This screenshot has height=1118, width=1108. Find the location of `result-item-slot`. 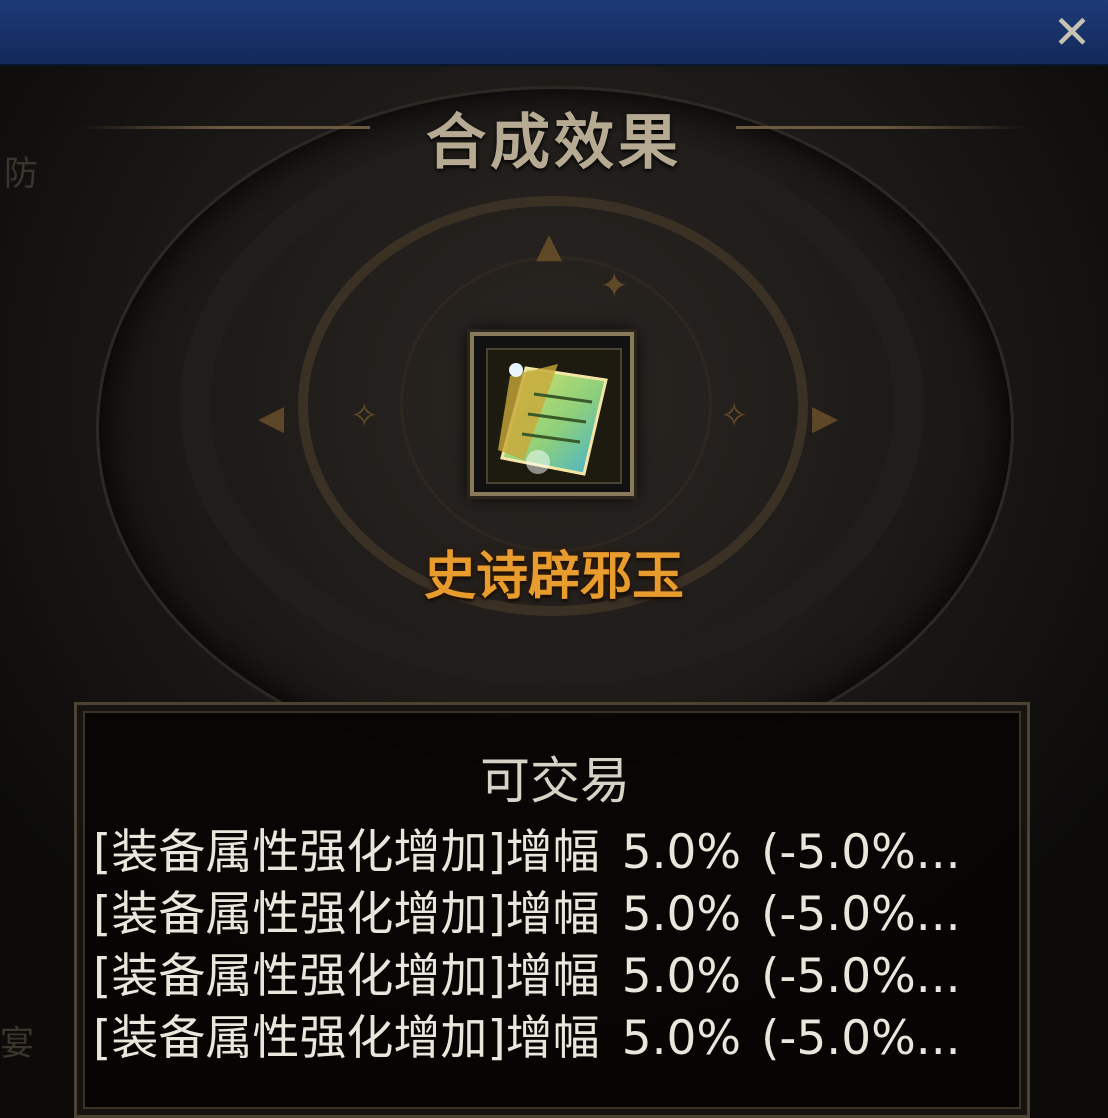

result-item-slot is located at coordinates (552, 414).